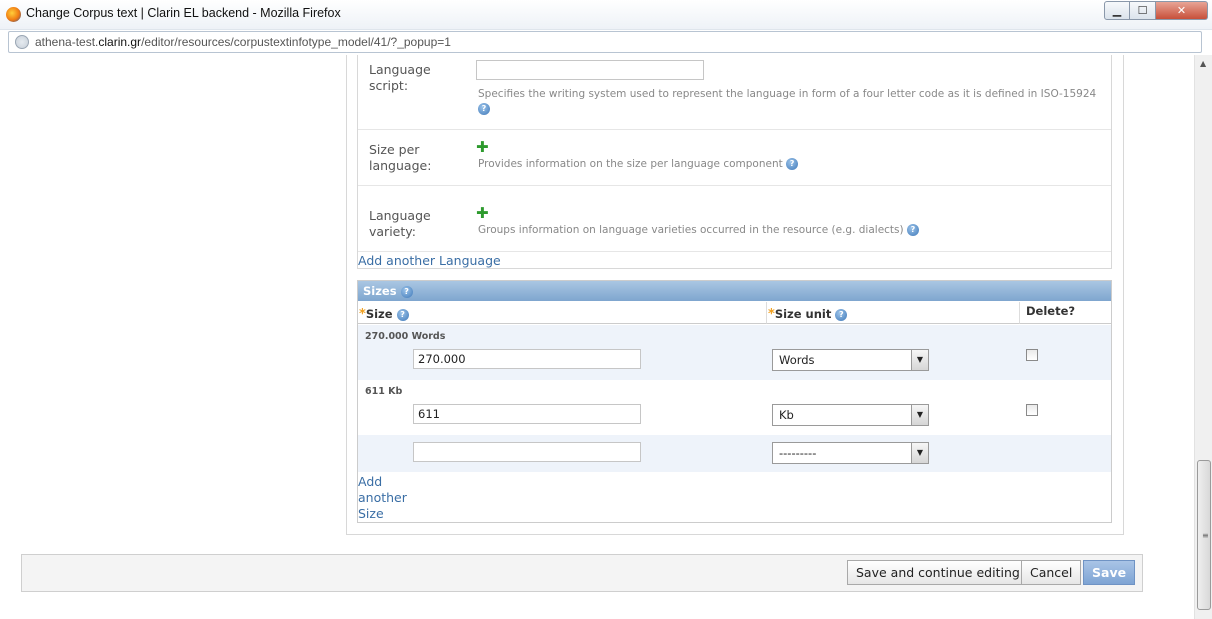  What do you see at coordinates (734, 352) in the screenshot?
I see `size-row: 270.000 Words Words ▼` at bounding box center [734, 352].